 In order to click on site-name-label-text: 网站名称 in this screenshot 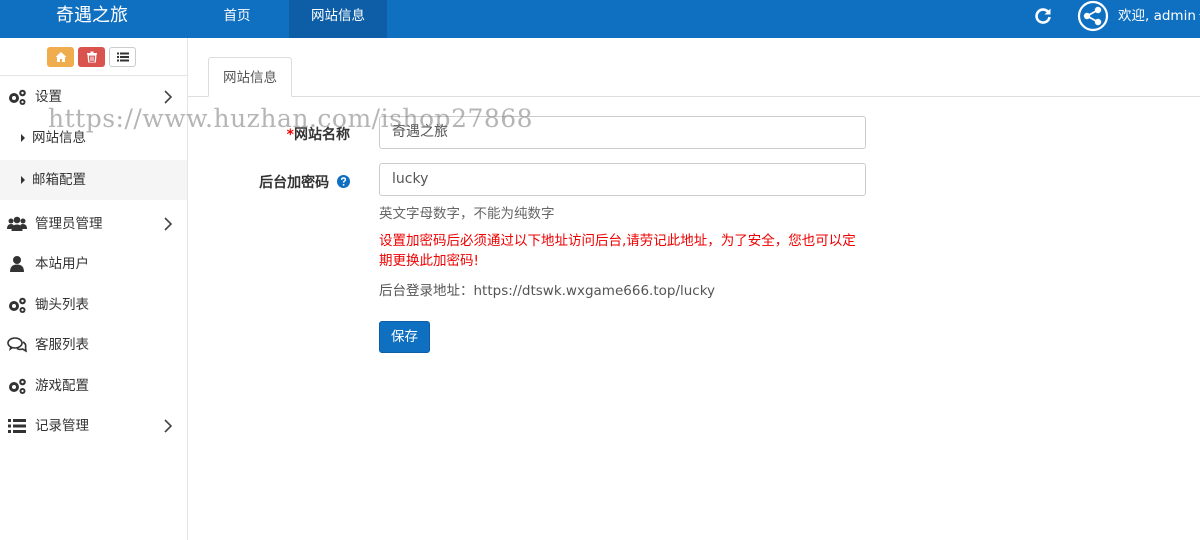, I will do `click(322, 135)`.